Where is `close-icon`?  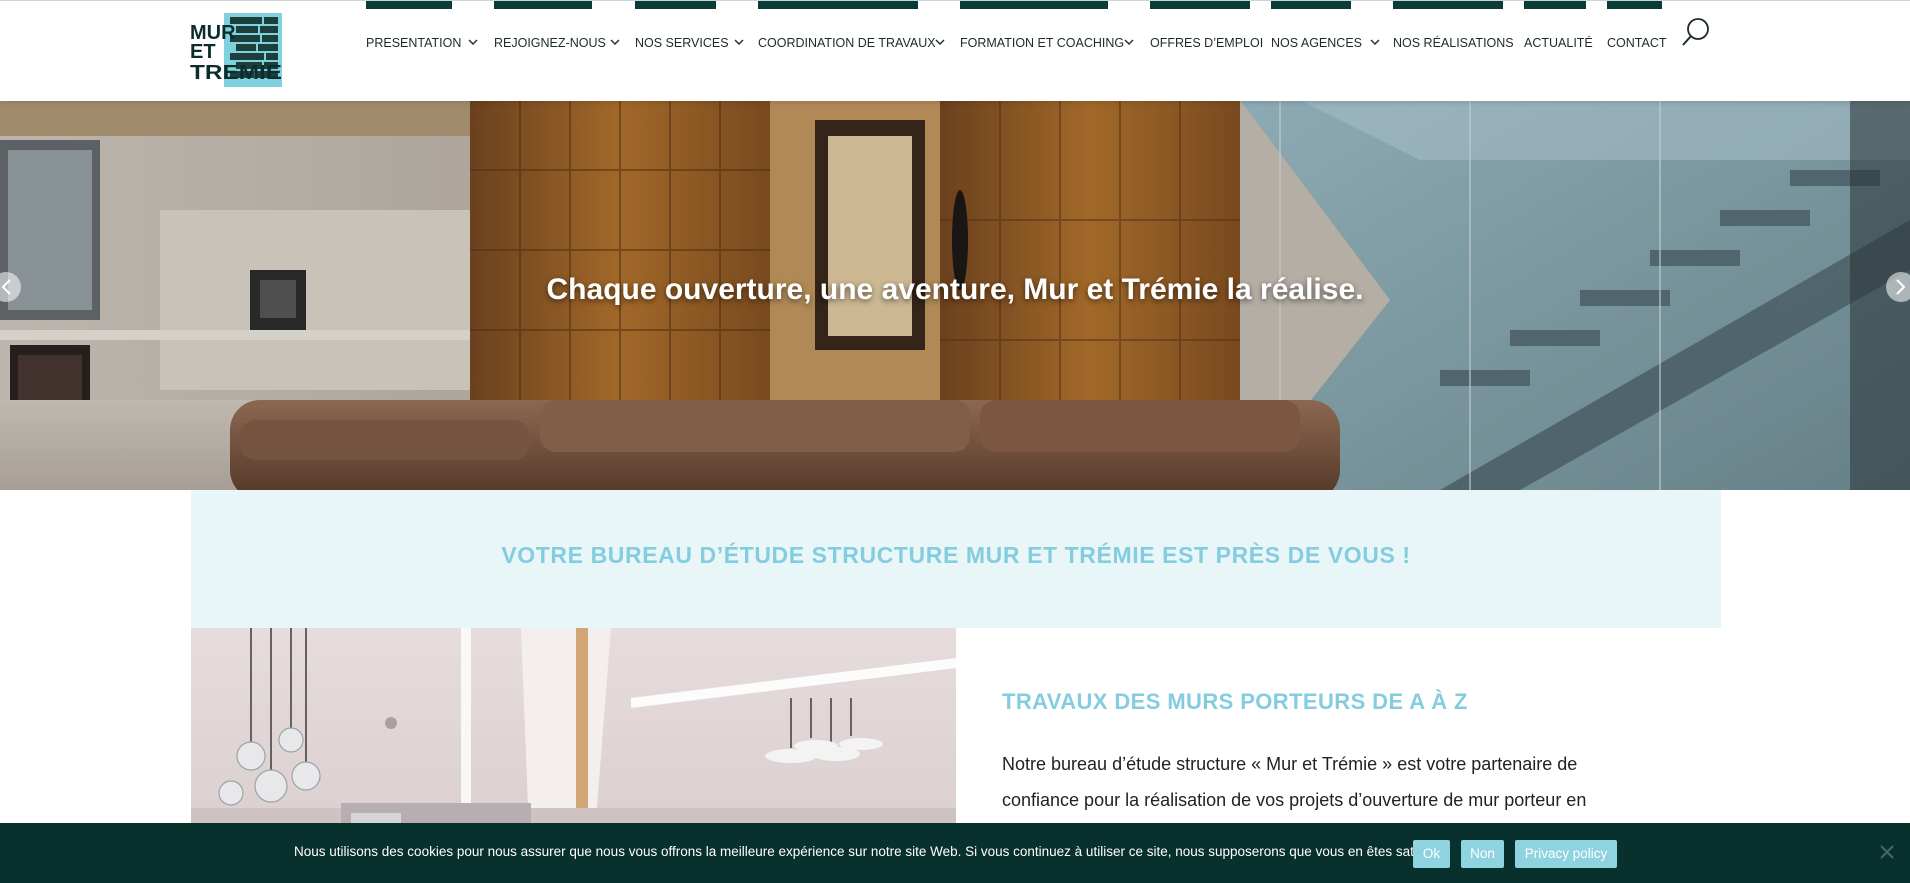
close-icon is located at coordinates (1887, 852).